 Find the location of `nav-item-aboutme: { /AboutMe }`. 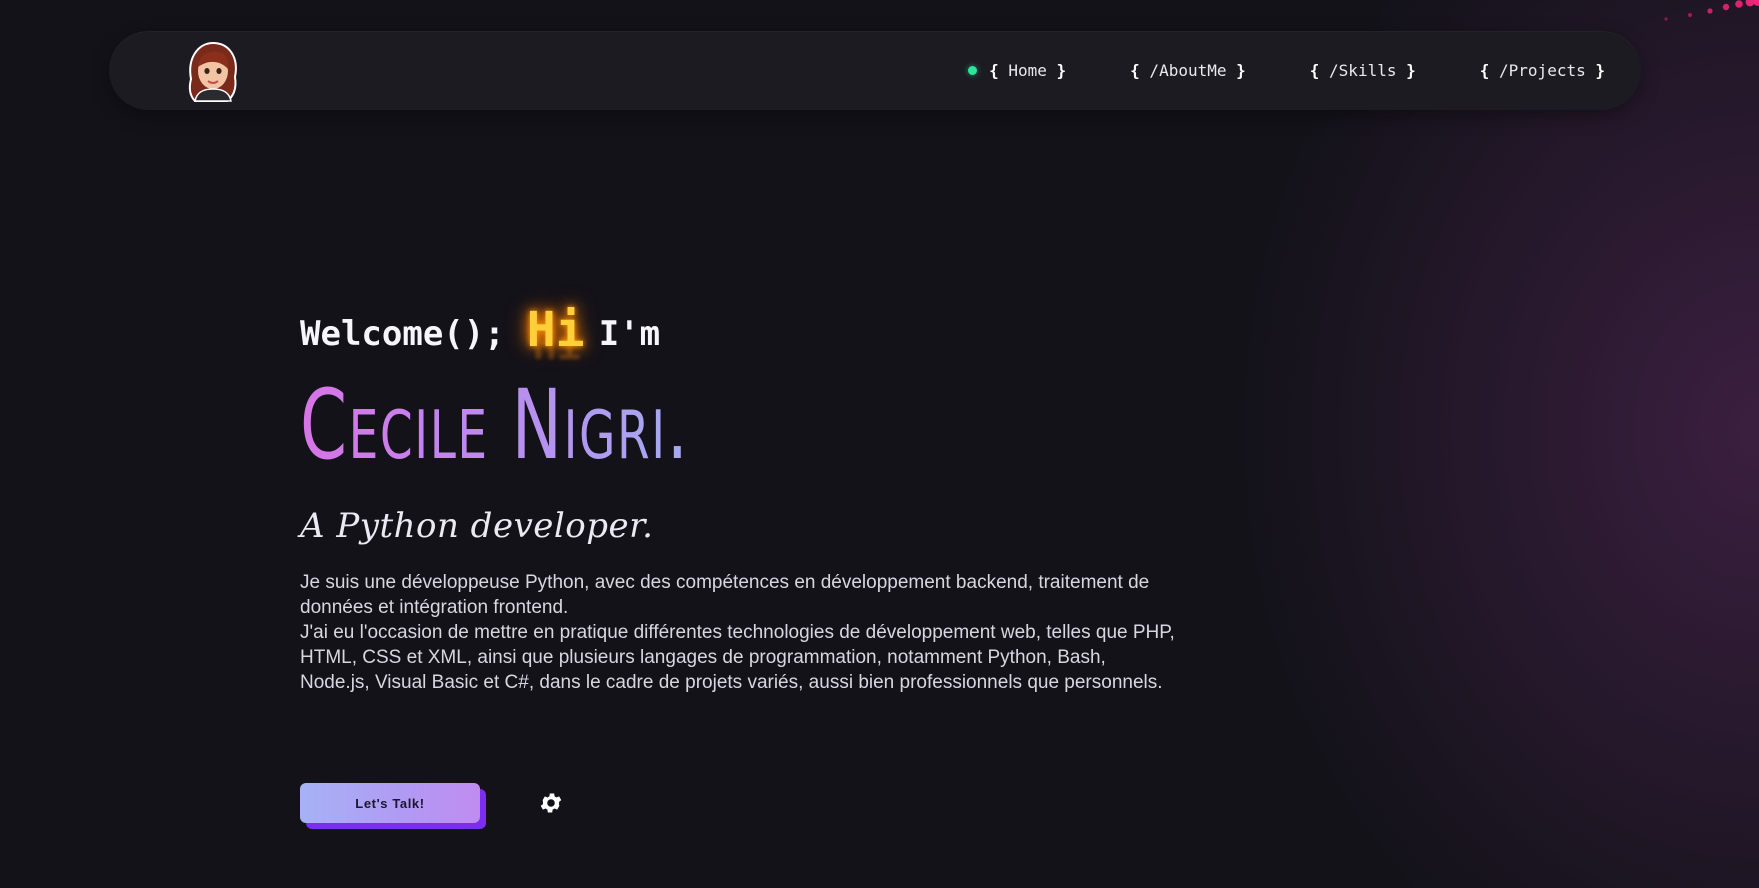

nav-item-aboutme: { /AboutMe } is located at coordinates (1188, 70).